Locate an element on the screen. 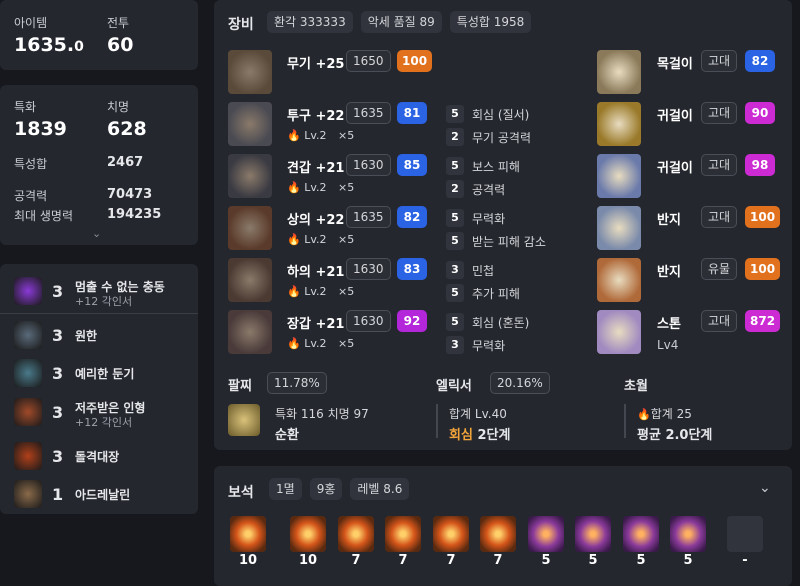 The height and width of the screenshot is (586, 800). accessory-grade: 유물 is located at coordinates (719, 269).